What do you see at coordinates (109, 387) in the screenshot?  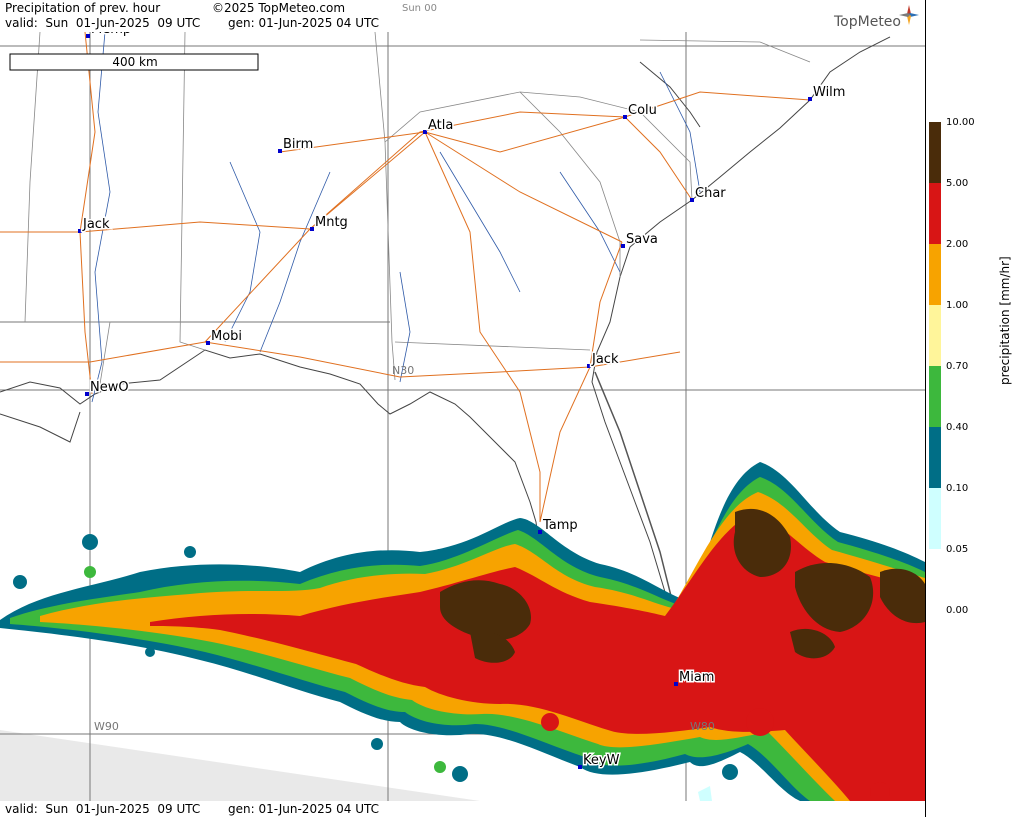 I see `city-label: NewO` at bounding box center [109, 387].